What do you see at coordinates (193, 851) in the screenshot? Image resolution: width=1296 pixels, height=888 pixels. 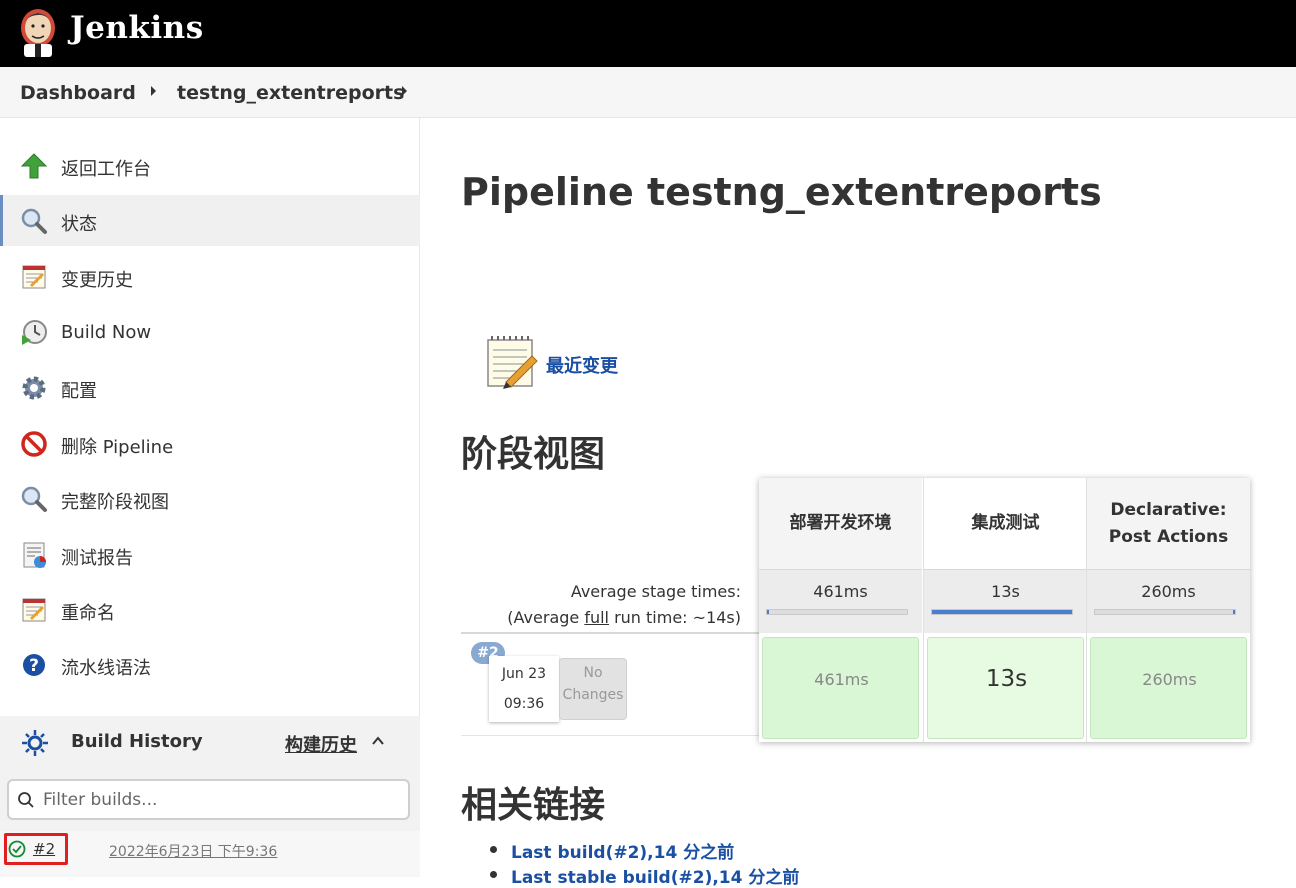 I see `build-date-link: 2022年6月23日 下午9:36` at bounding box center [193, 851].